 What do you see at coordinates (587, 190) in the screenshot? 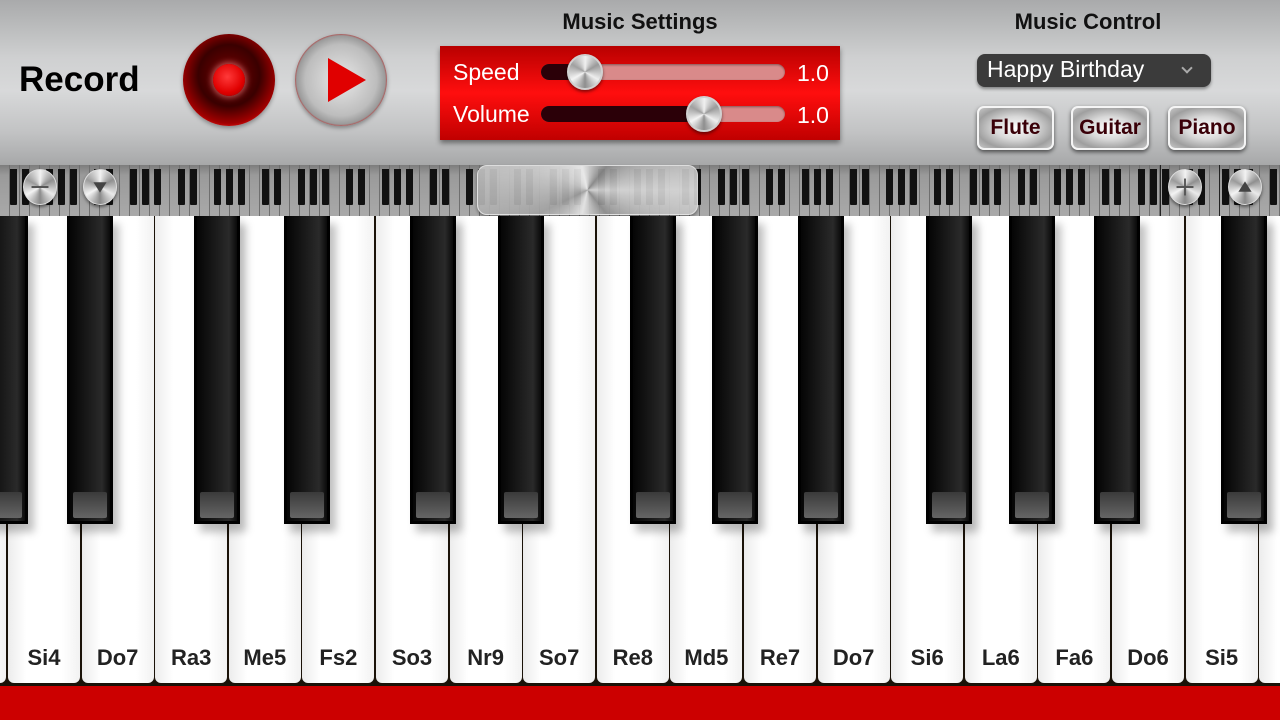
I see `navigator-viewport-handle` at bounding box center [587, 190].